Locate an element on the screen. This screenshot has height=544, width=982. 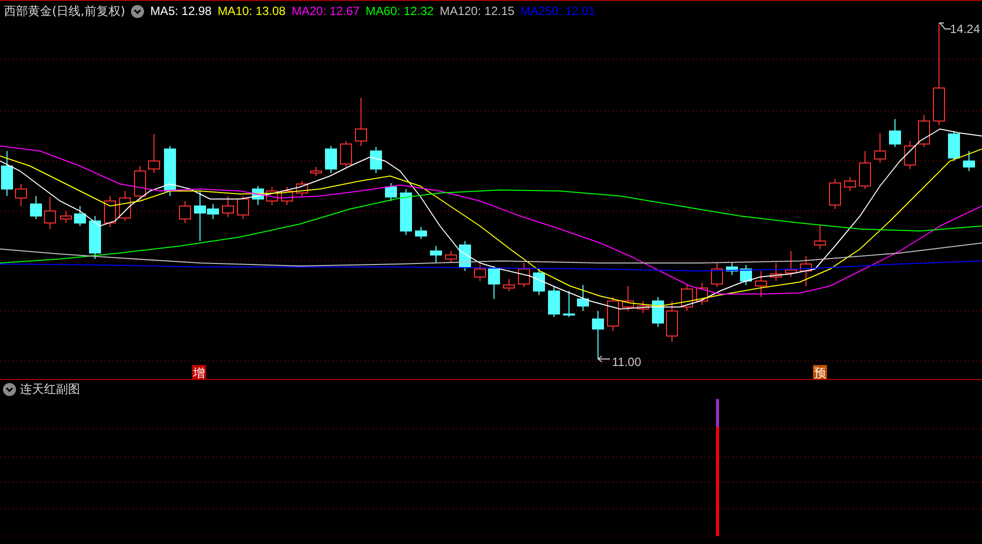
moving-average-value: MA60: 12.32 is located at coordinates (400, 11).